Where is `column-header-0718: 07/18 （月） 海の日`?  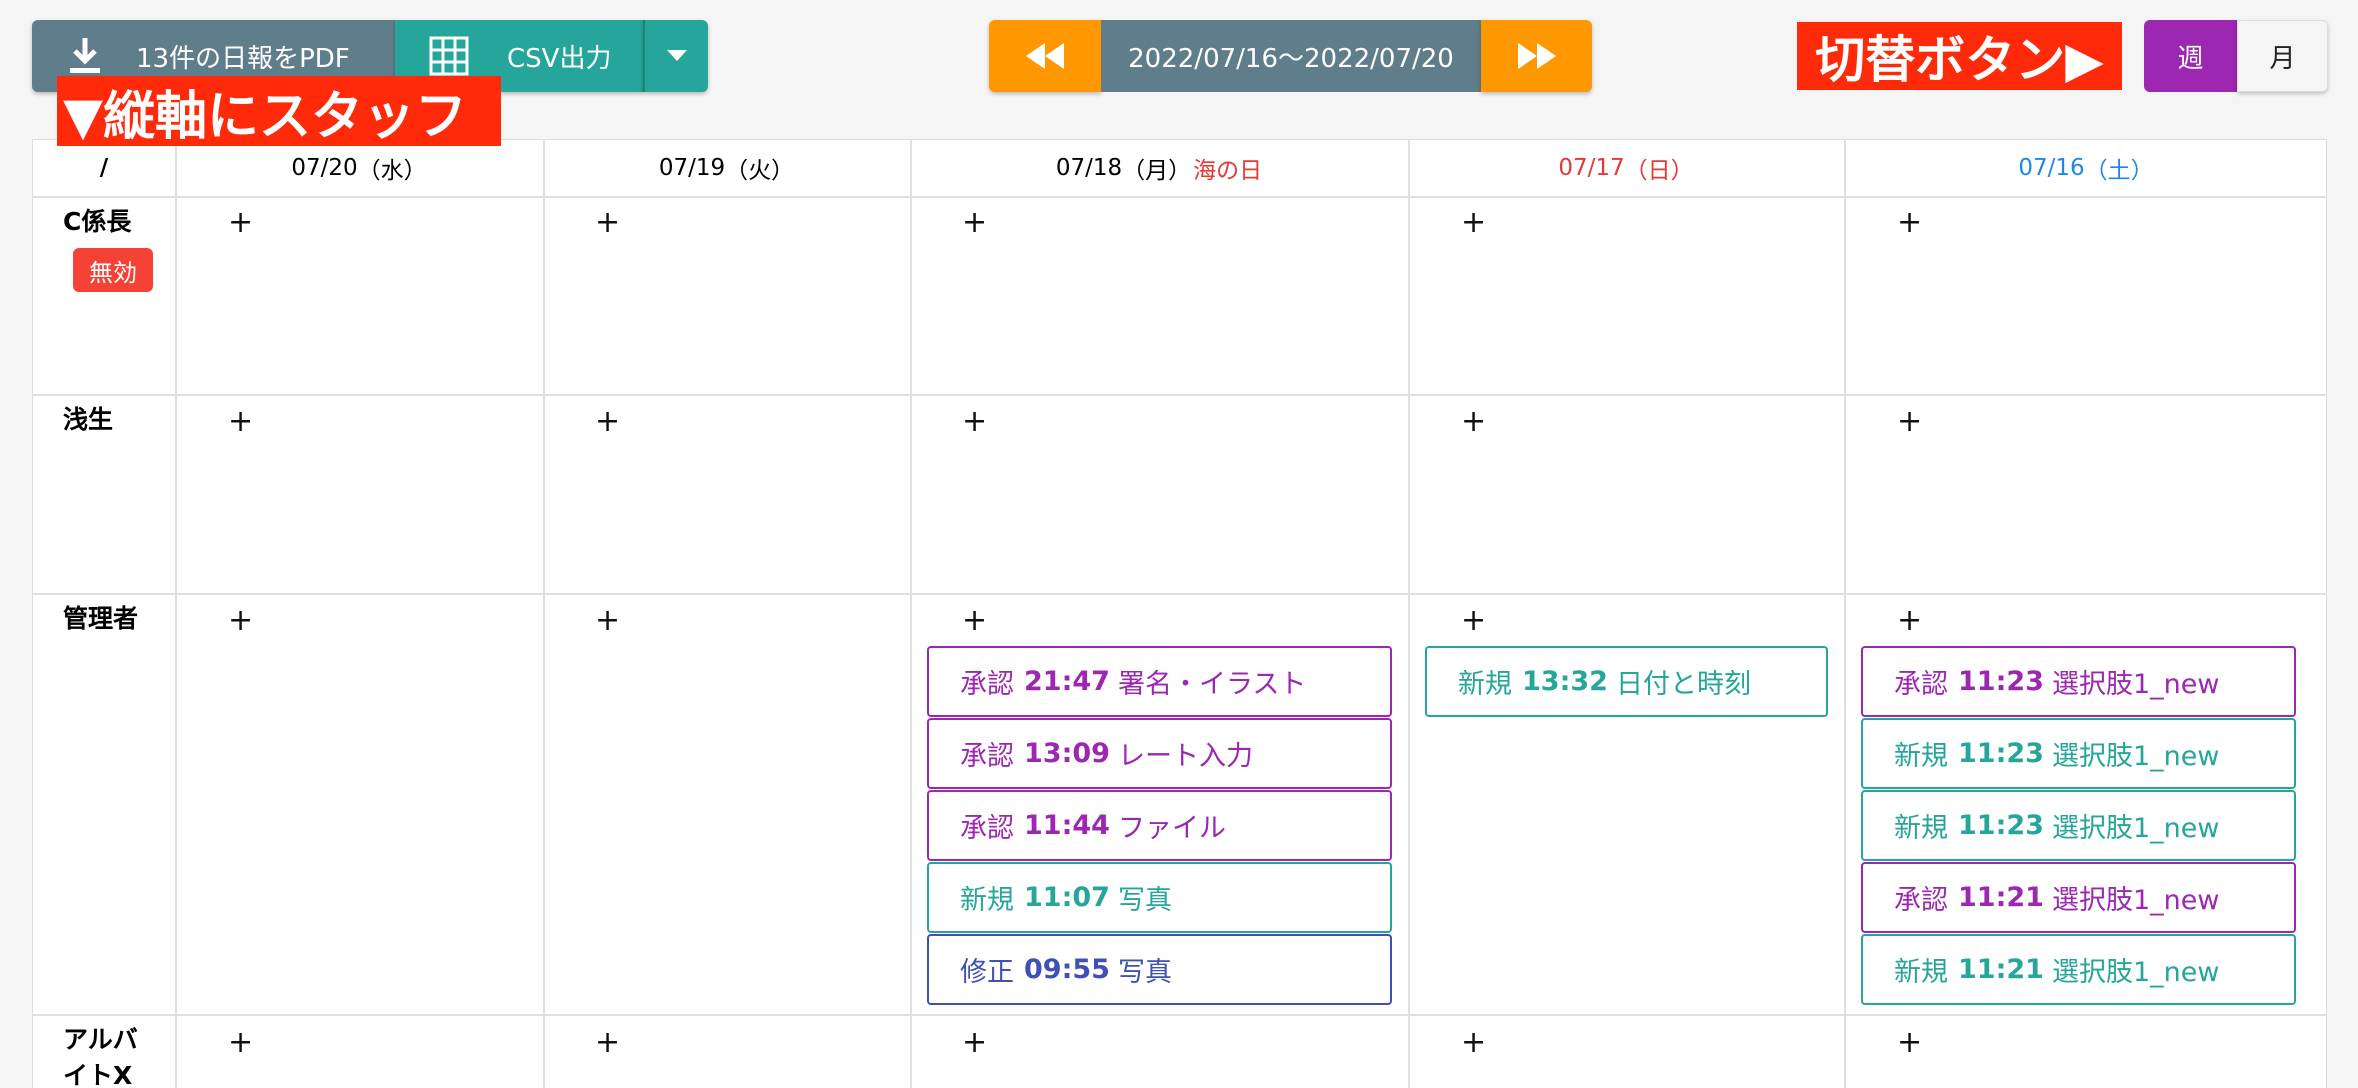 column-header-0718: 07/18 （月） 海の日 is located at coordinates (1159, 168).